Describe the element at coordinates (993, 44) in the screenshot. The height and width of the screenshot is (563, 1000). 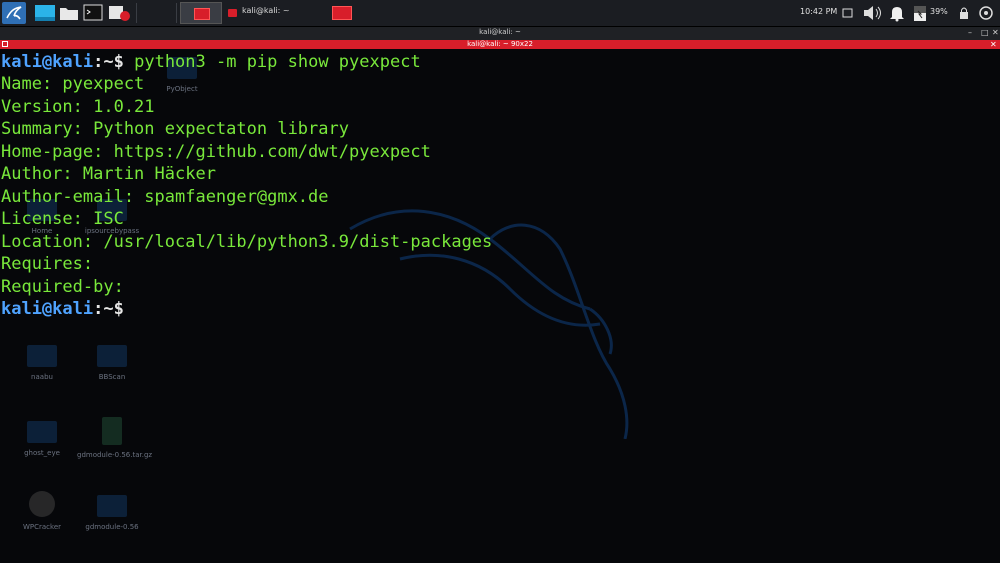
I see `tab-close-icon: ✕` at that location.